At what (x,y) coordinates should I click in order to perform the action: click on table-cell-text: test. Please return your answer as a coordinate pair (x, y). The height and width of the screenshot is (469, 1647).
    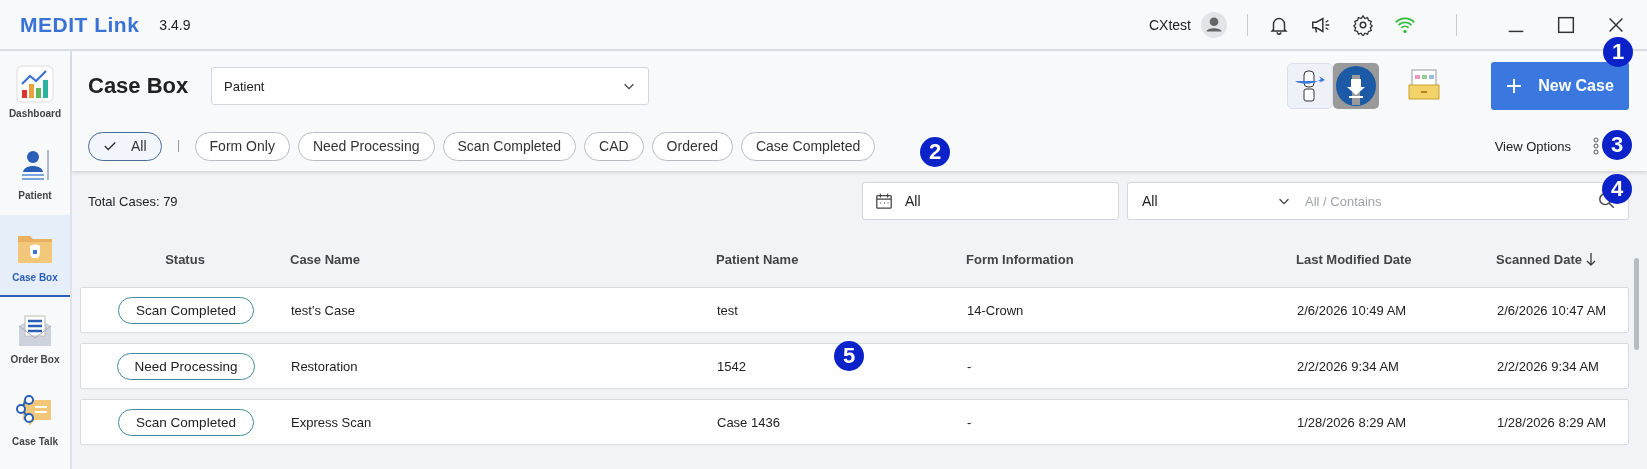
    Looking at the image, I should click on (728, 310).